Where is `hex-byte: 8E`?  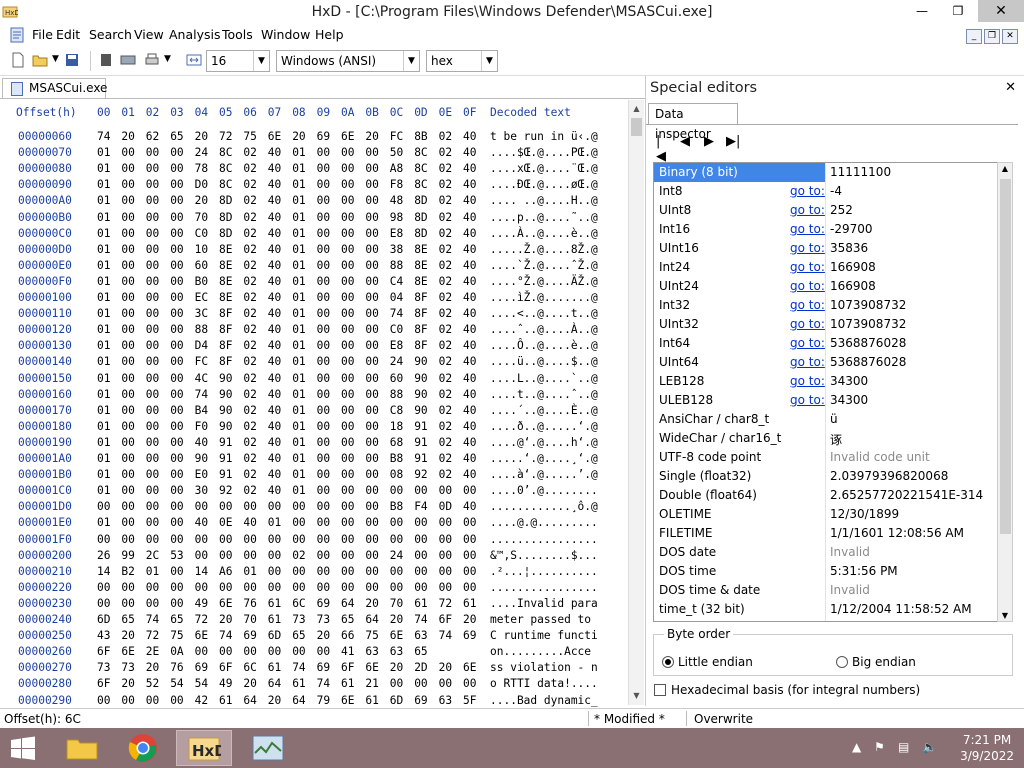 hex-byte: 8E is located at coordinates (420, 265).